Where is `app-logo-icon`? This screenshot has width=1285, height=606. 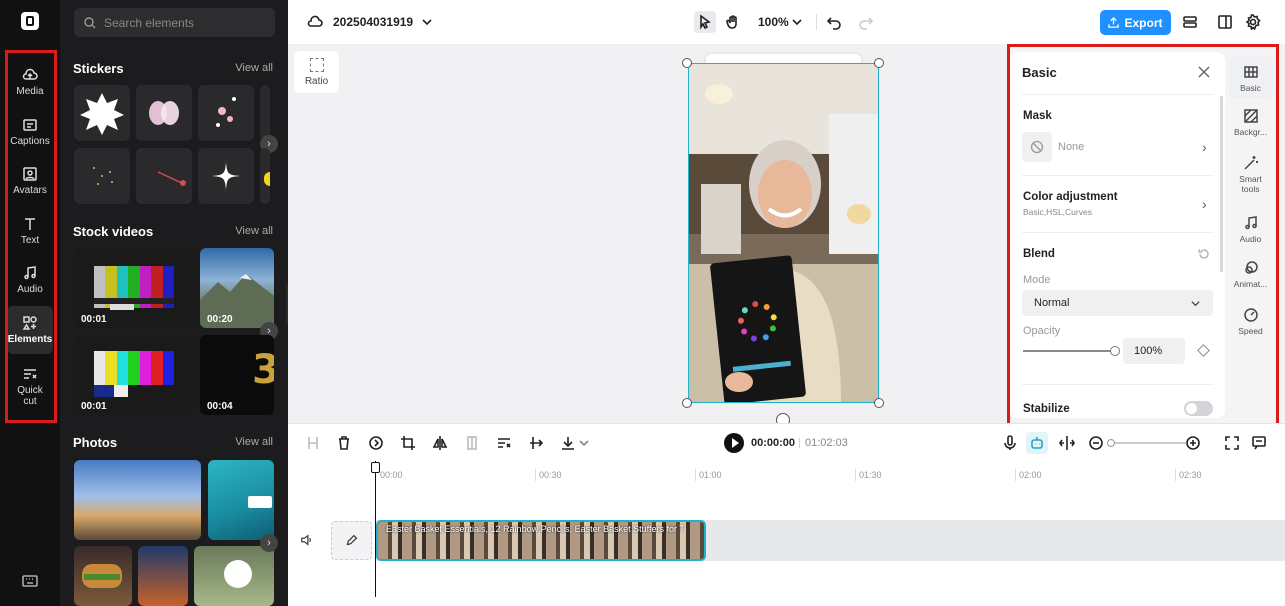 app-logo-icon is located at coordinates (30, 21).